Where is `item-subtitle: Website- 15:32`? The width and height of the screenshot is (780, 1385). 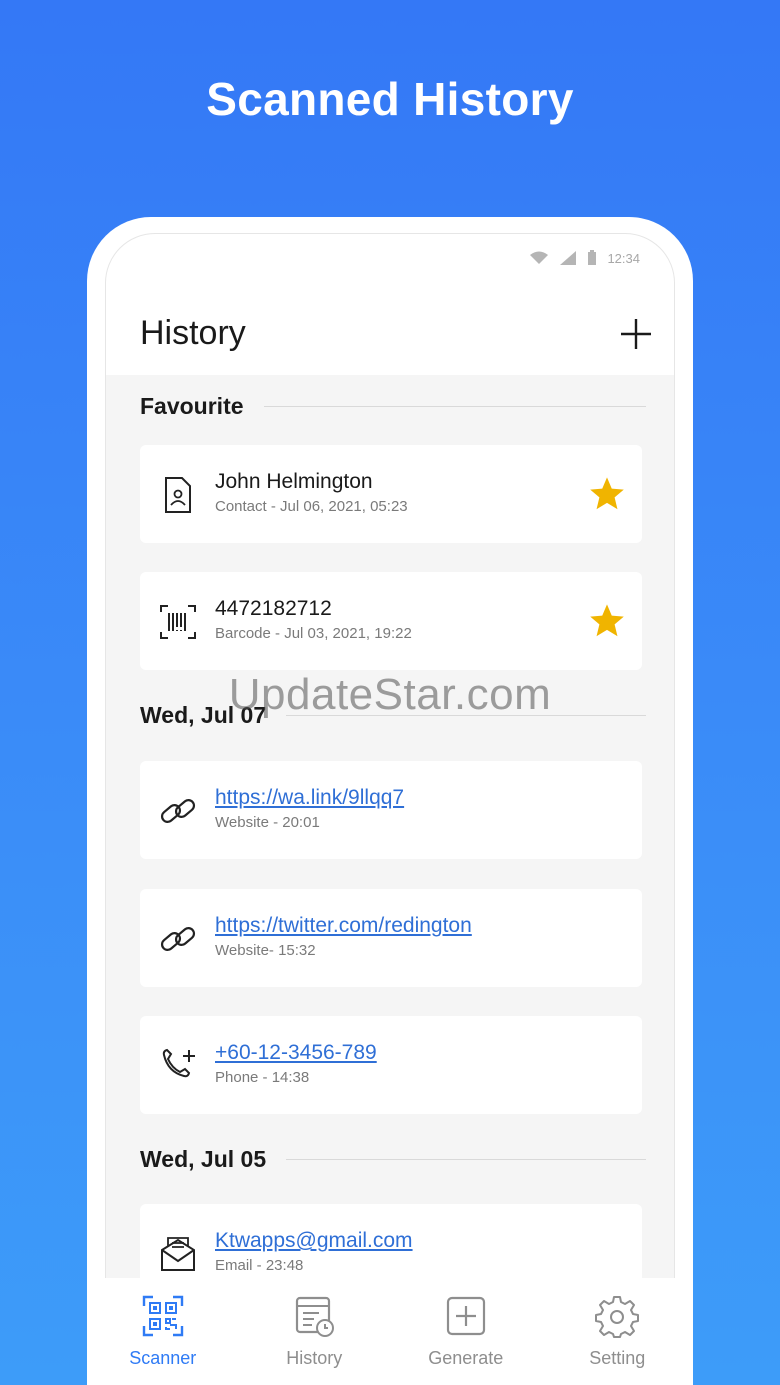 item-subtitle: Website- 15:32 is located at coordinates (265, 950).